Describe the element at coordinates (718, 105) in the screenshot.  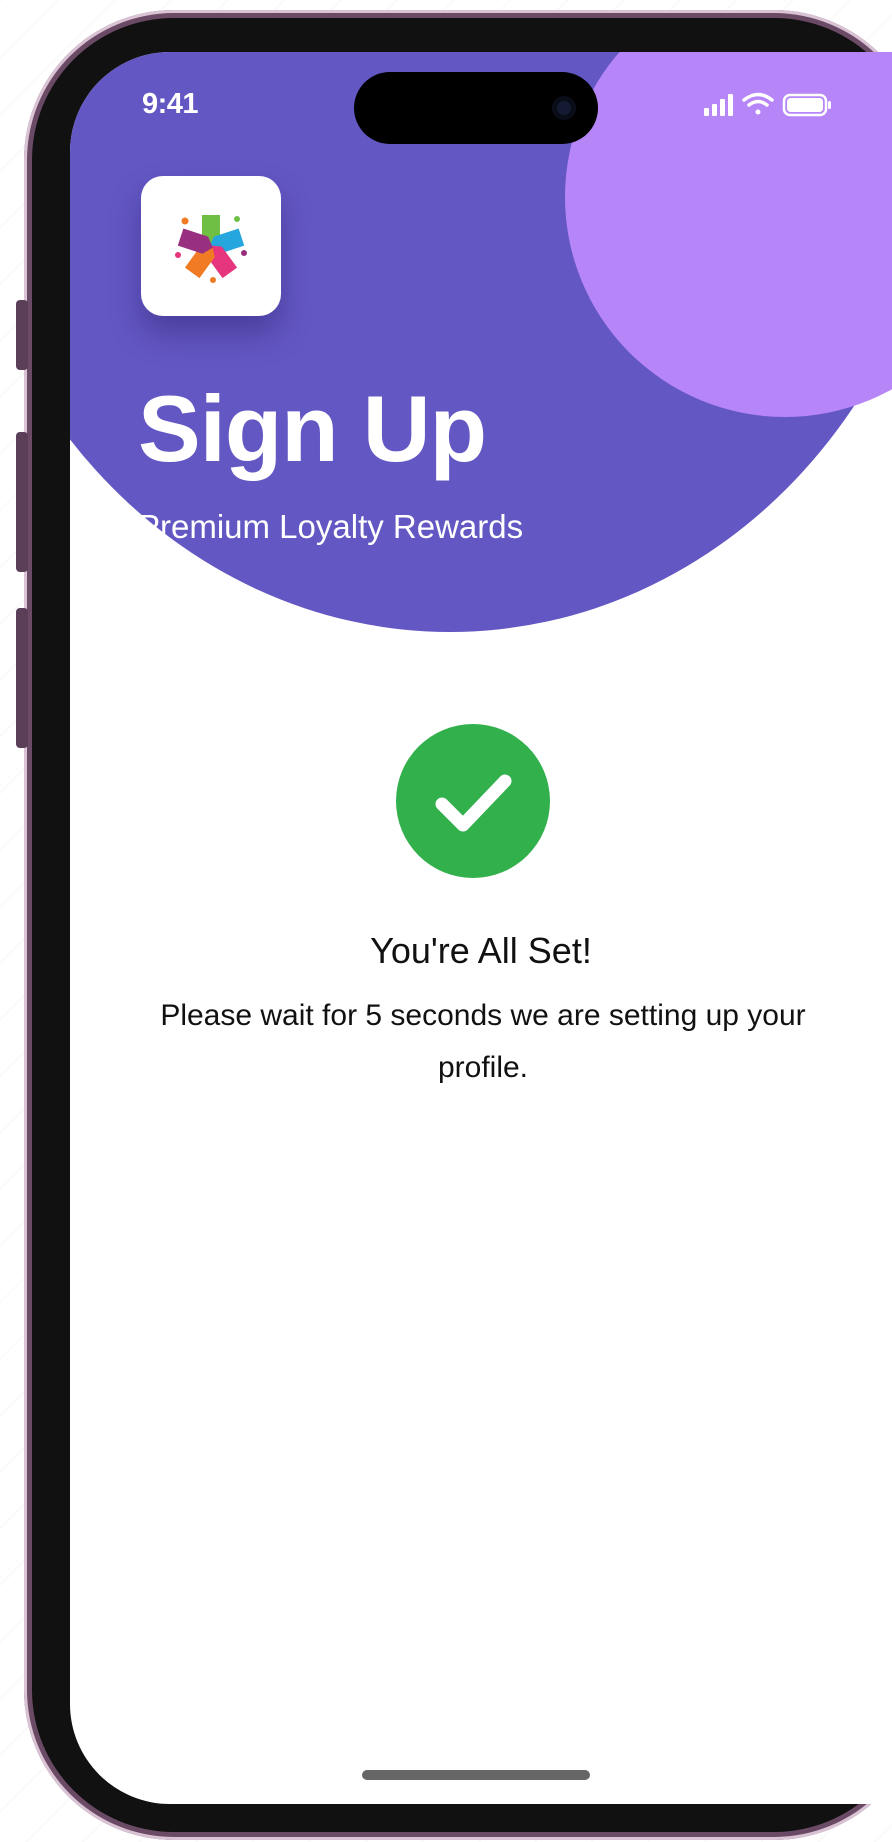
I see `signal-icon` at that location.